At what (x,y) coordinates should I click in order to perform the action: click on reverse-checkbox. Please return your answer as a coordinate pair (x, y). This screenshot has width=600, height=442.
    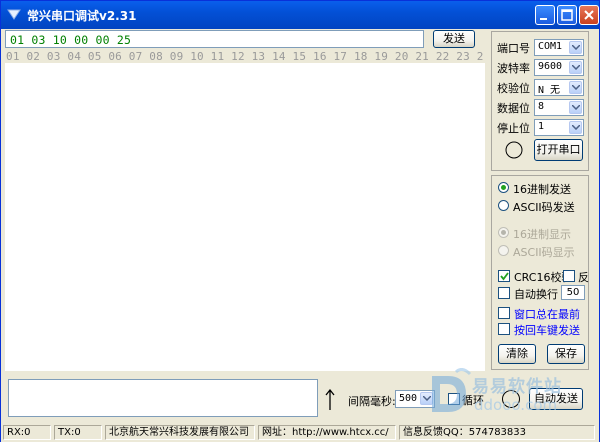
    Looking at the image, I should click on (569, 276).